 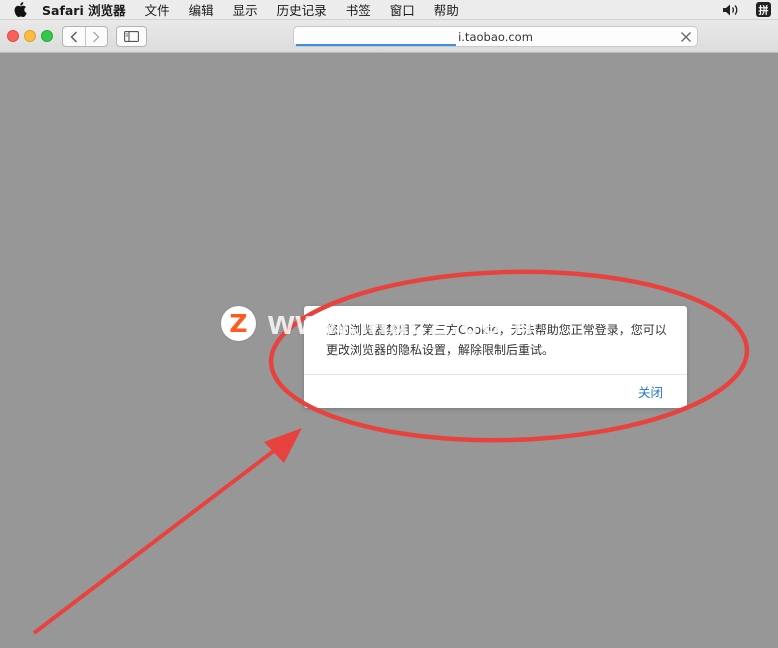 What do you see at coordinates (750, 10) in the screenshot?
I see `status-area: 拼` at bounding box center [750, 10].